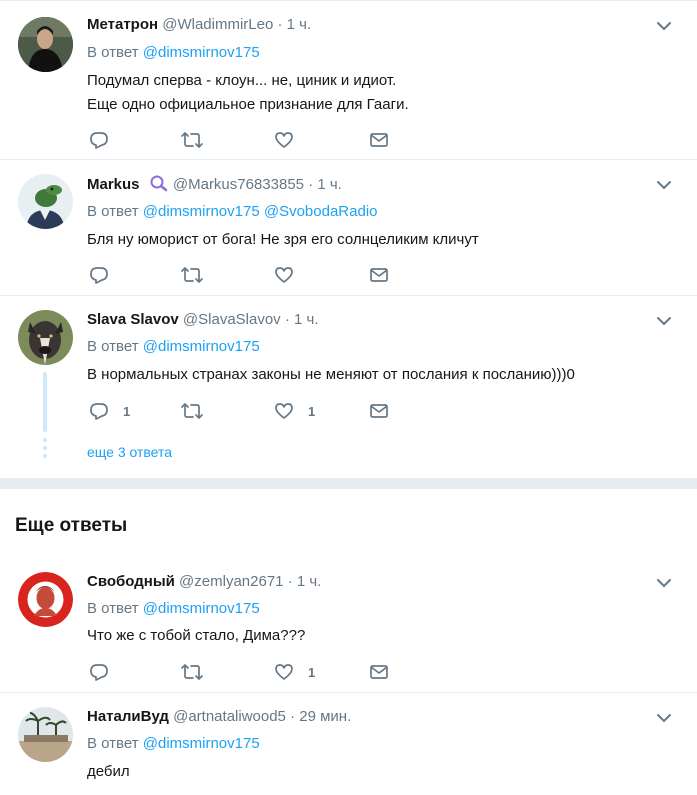 This screenshot has height=795, width=697. Describe the element at coordinates (113, 184) in the screenshot. I see `author-name: Markus` at that location.